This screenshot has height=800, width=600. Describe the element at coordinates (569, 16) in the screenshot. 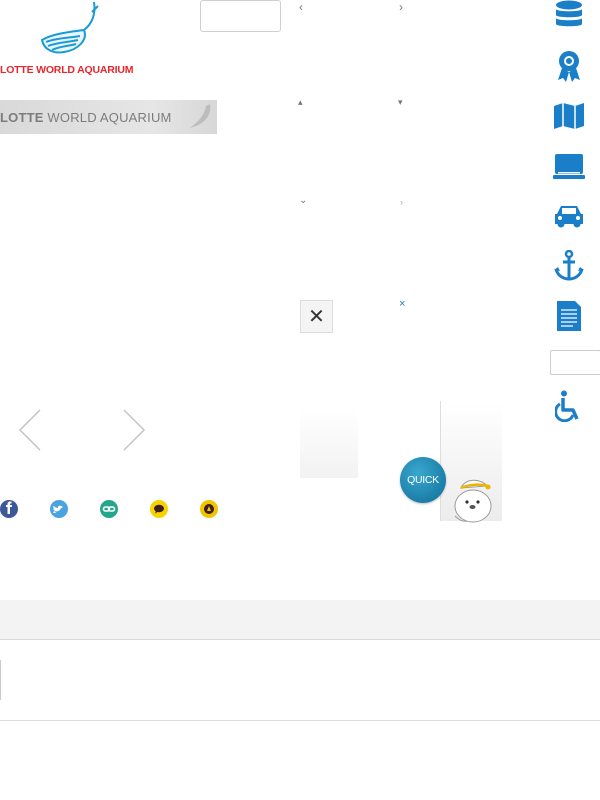

I see `database-icon` at that location.